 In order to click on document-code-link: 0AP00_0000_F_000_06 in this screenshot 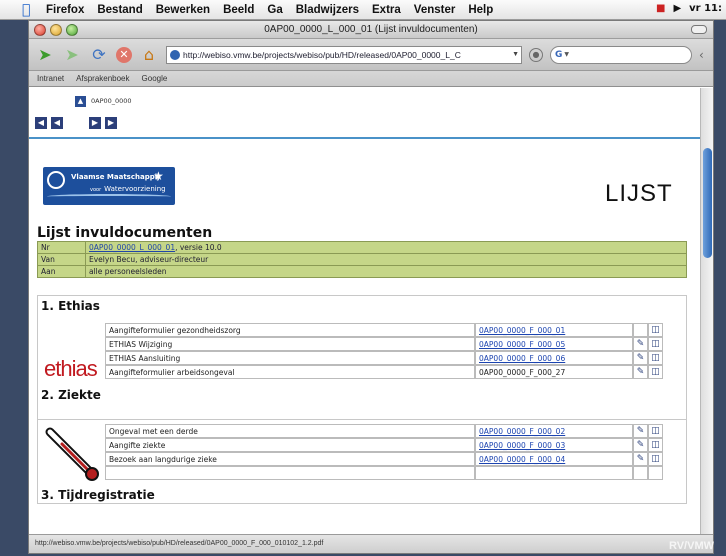, I will do `click(554, 358)`.